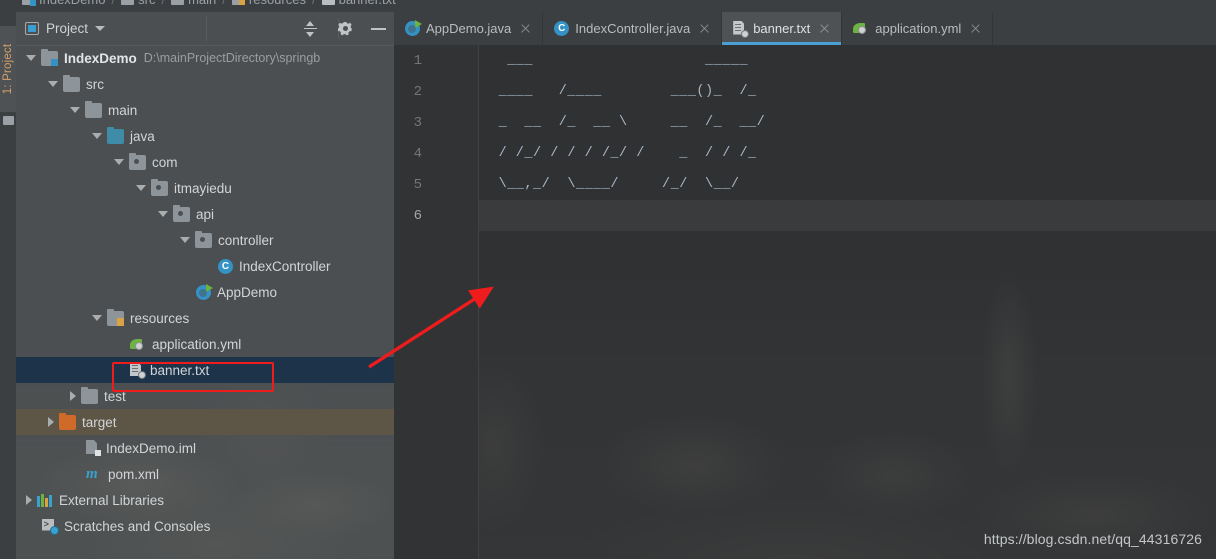  Describe the element at coordinates (134, 474) in the screenshot. I see `tree-item-label: pom.xml` at that location.